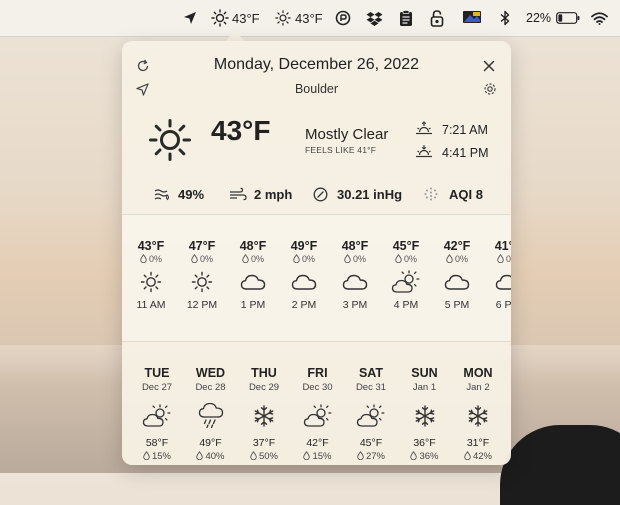  I want to click on daily-day: SAT, so click(371, 373).